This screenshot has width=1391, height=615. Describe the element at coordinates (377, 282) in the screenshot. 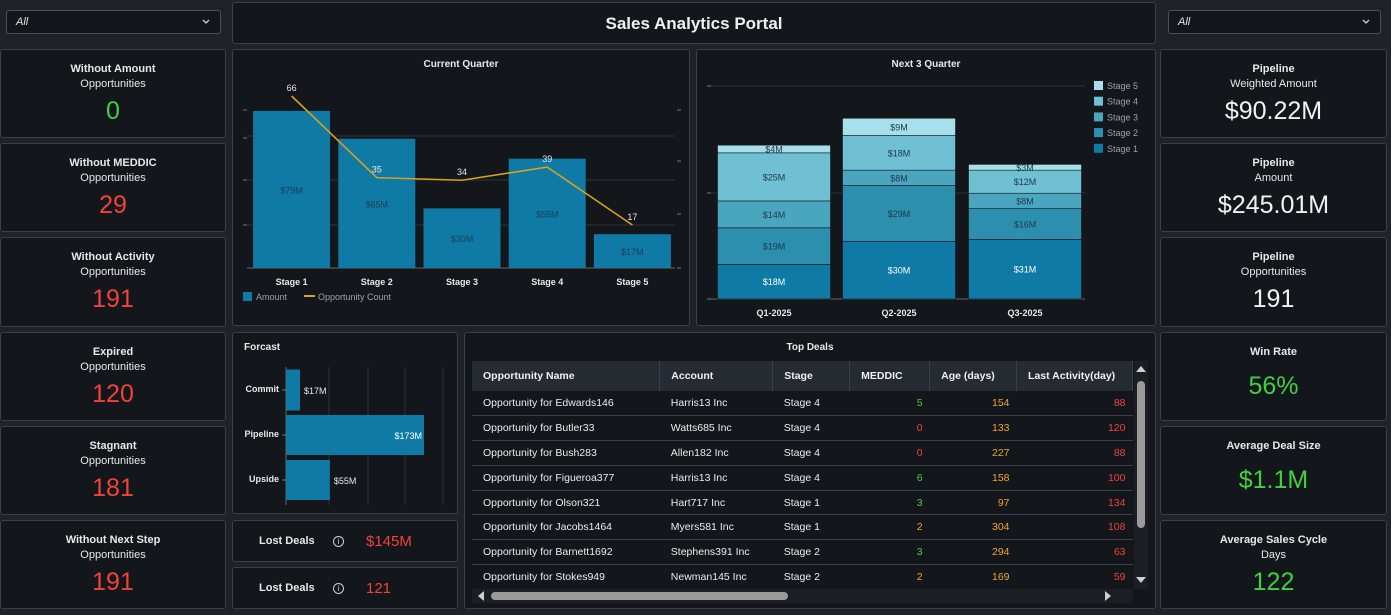

I see `x-tick-label: Stage 2` at that location.